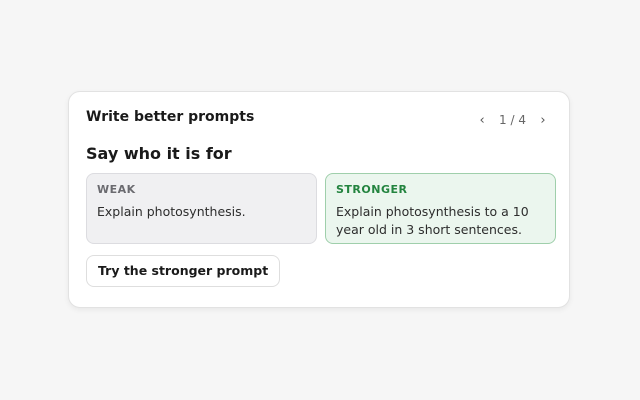 This screenshot has width=640, height=400. I want to click on weak-example-box: WEAK Explain photosynthesis., so click(201, 208).